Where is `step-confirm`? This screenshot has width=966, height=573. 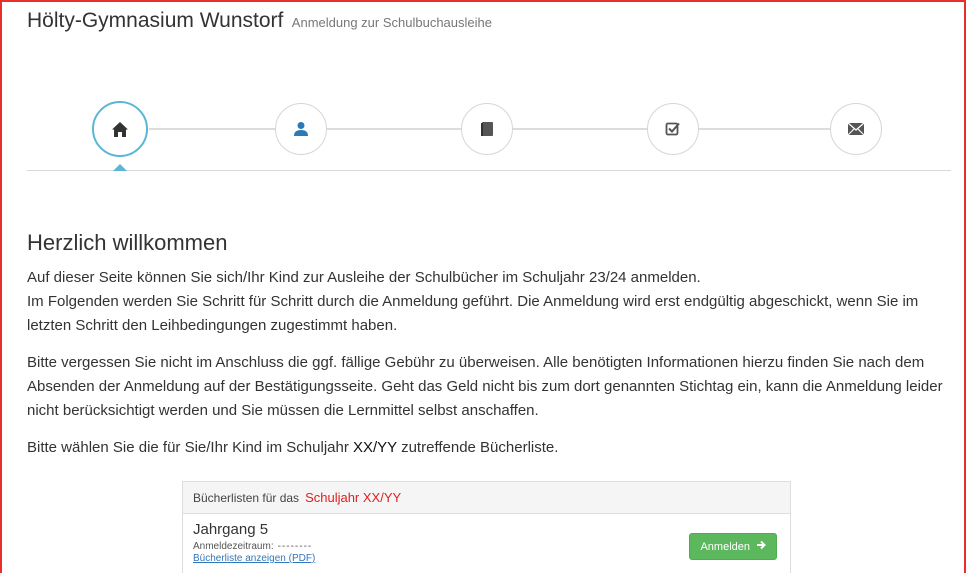
step-confirm is located at coordinates (673, 129).